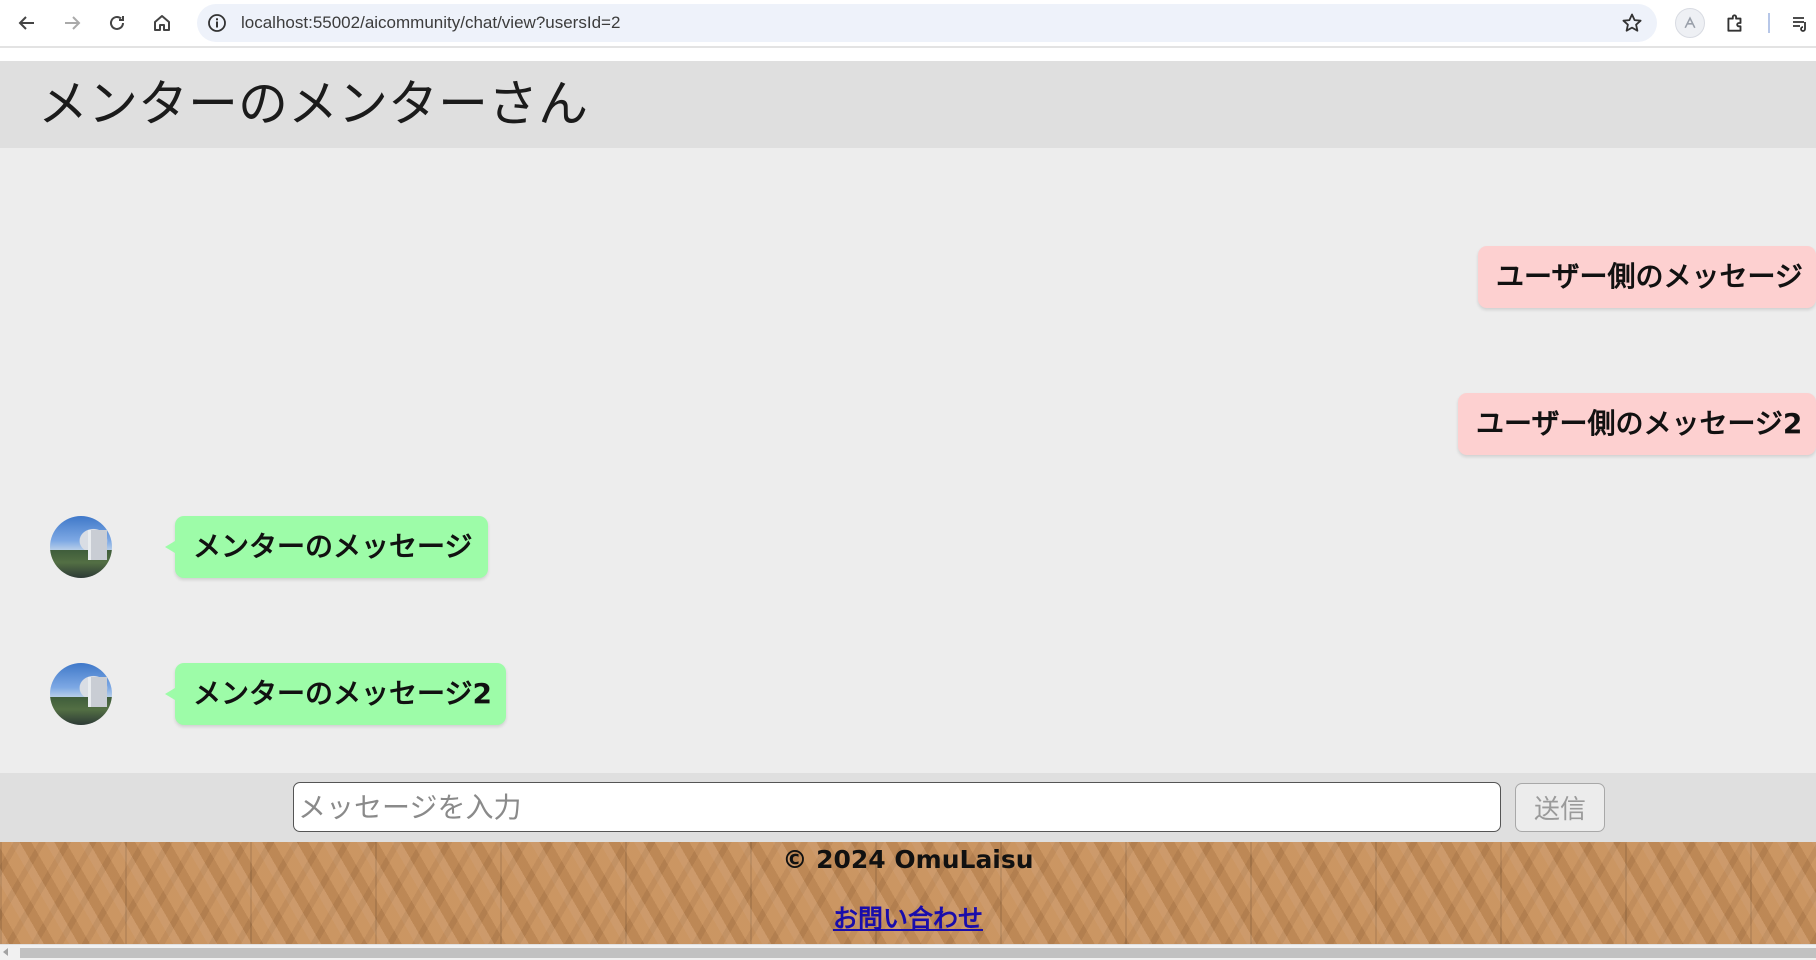 This screenshot has height=960, width=1816. What do you see at coordinates (897, 807) in the screenshot?
I see `message-input` at bounding box center [897, 807].